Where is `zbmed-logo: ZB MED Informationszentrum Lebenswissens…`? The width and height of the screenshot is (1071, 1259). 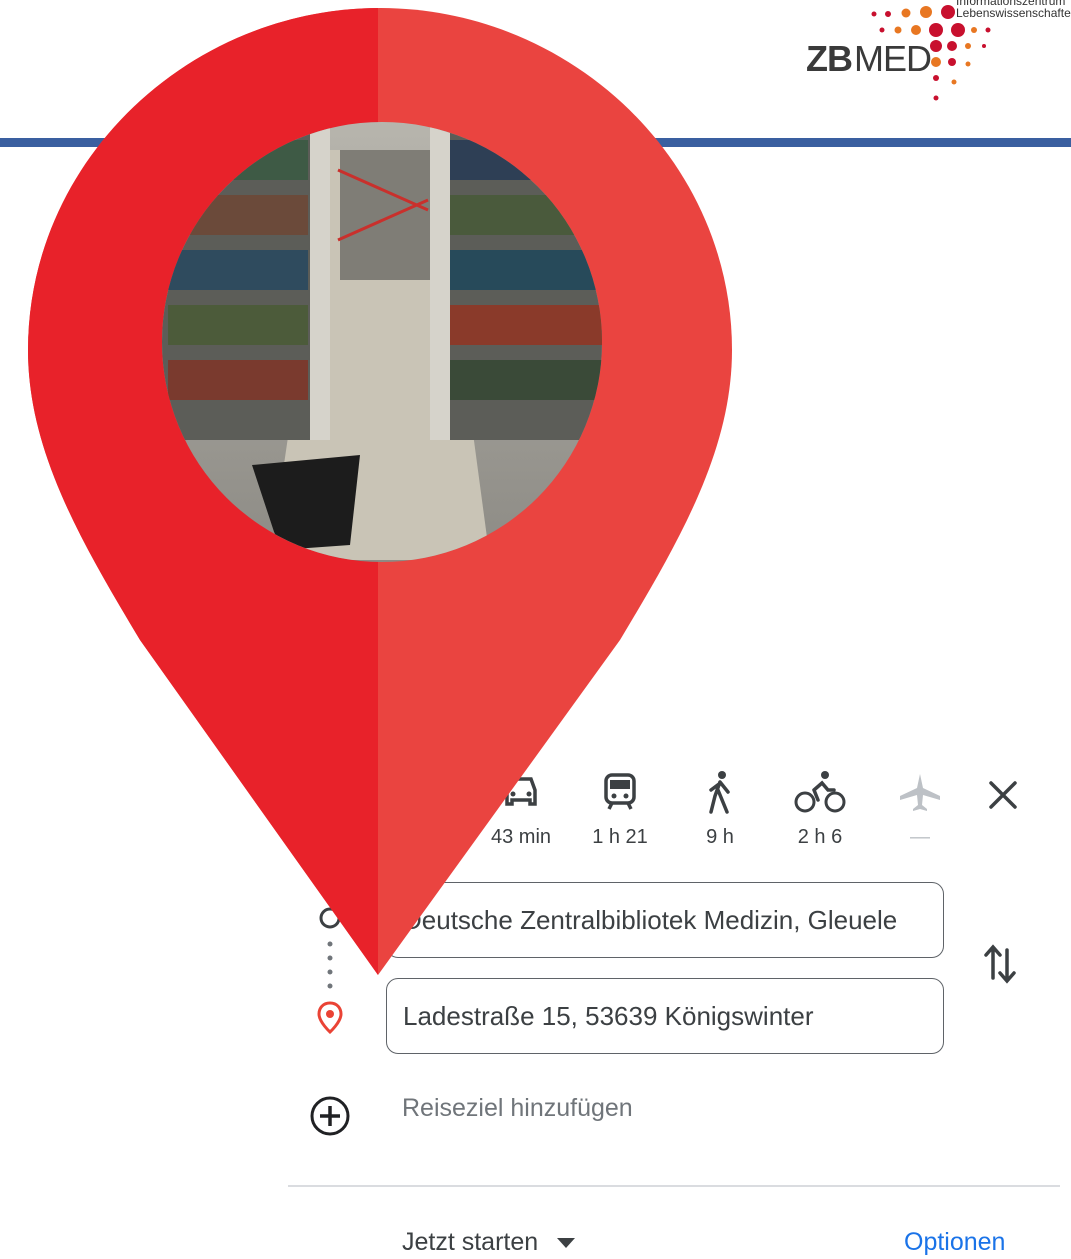
zbmed-logo: ZB MED Informationszentrum Lebenswissens… is located at coordinates (935, 55).